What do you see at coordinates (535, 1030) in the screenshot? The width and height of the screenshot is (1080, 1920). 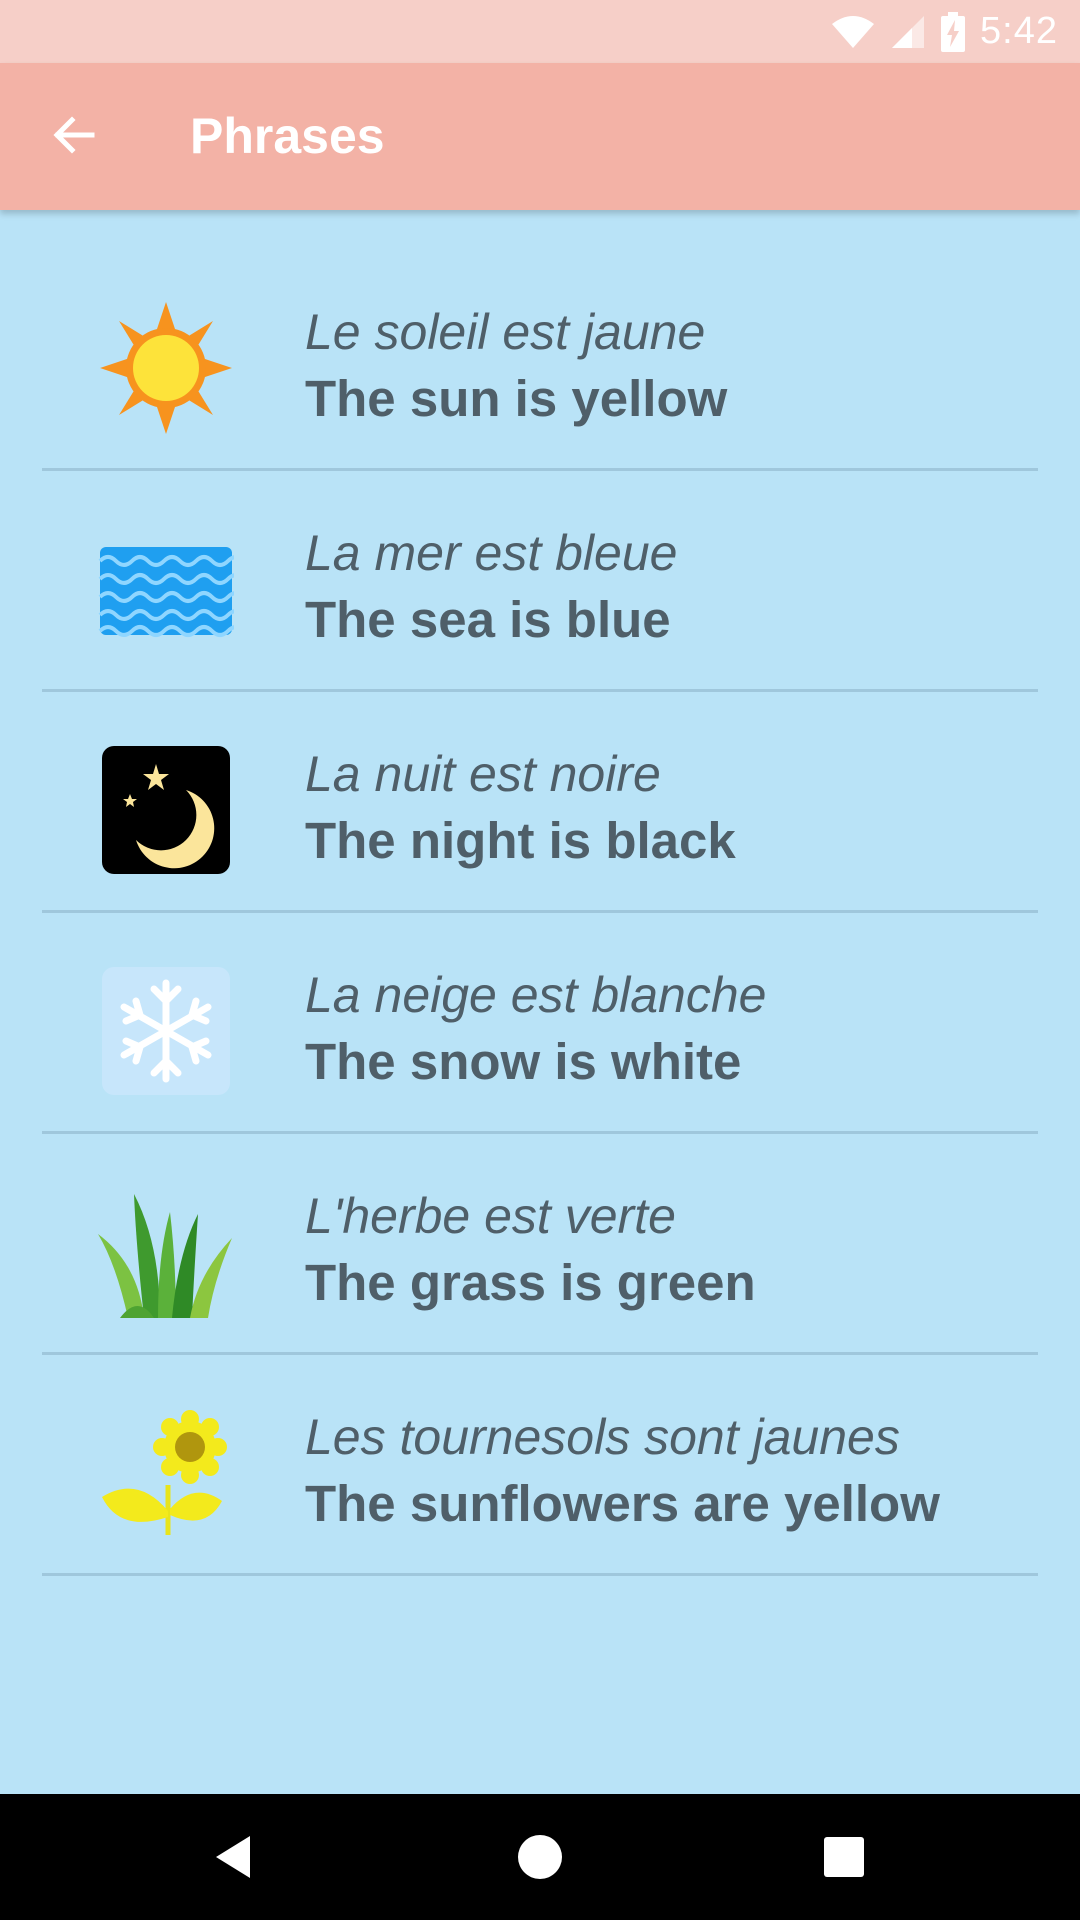 I see `phrase-text: La neige est blanche The snow is white` at bounding box center [535, 1030].